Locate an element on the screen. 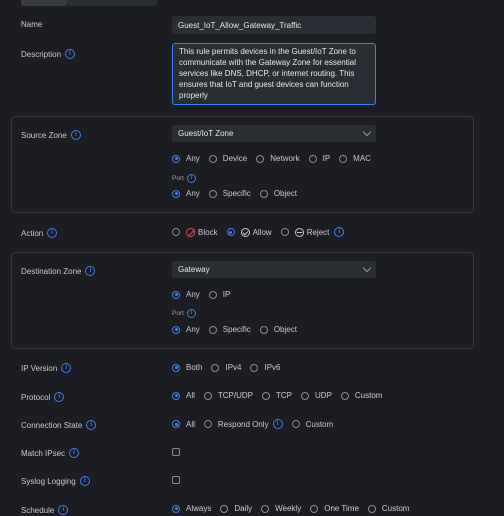 This screenshot has height=516, width=504. source-port-group: Any Specific Object is located at coordinates (239, 193).